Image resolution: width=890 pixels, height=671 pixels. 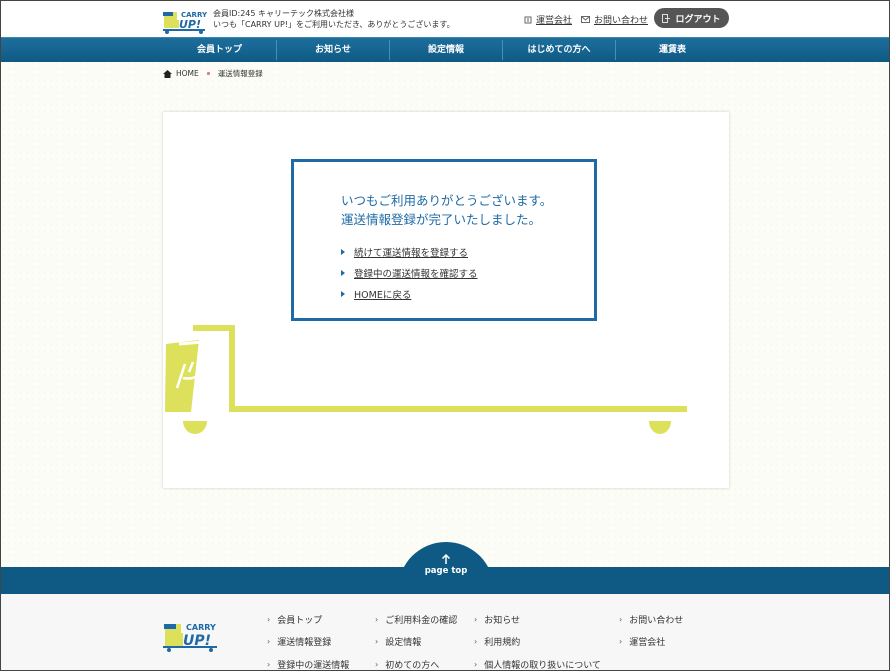 I want to click on view-registered-link: 登録中の運送情報を確認する, so click(x=409, y=272).